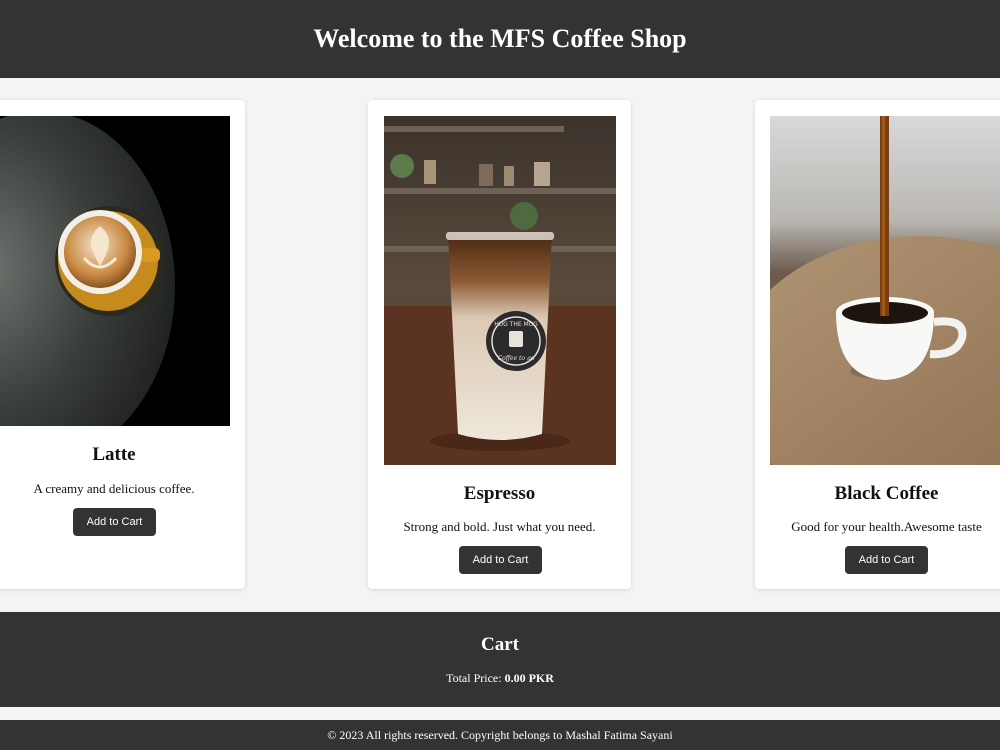 This screenshot has height=750, width=1000. Describe the element at coordinates (886, 493) in the screenshot. I see `product-name: Black Coffee` at that location.